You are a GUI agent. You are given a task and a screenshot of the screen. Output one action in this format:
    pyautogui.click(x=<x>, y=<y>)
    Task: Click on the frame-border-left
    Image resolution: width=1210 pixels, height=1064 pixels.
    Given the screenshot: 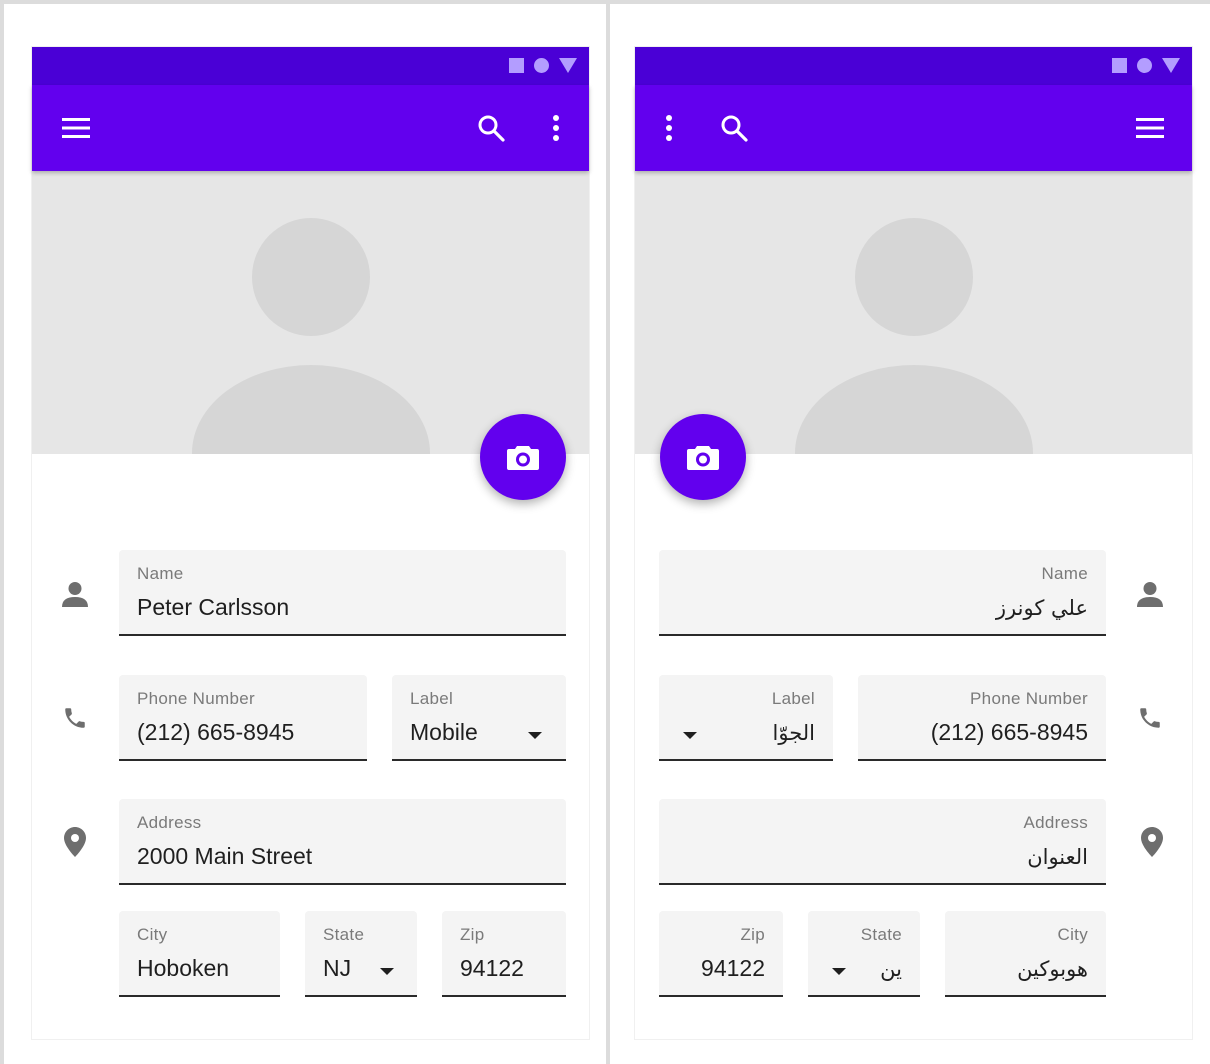 What is the action you would take?
    pyautogui.click(x=2, y=532)
    